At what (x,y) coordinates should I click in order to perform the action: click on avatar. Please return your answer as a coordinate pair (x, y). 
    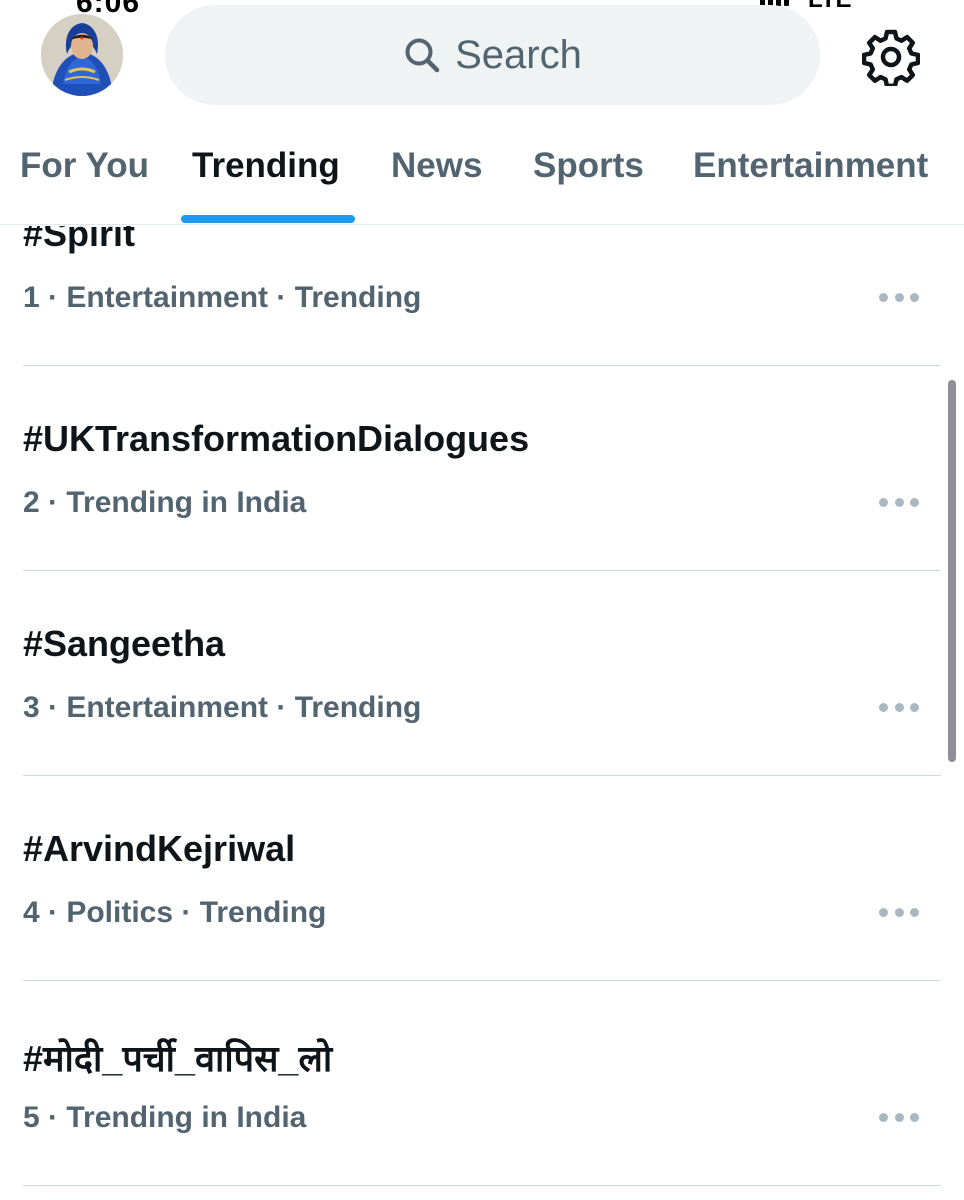
    Looking at the image, I should click on (82, 55).